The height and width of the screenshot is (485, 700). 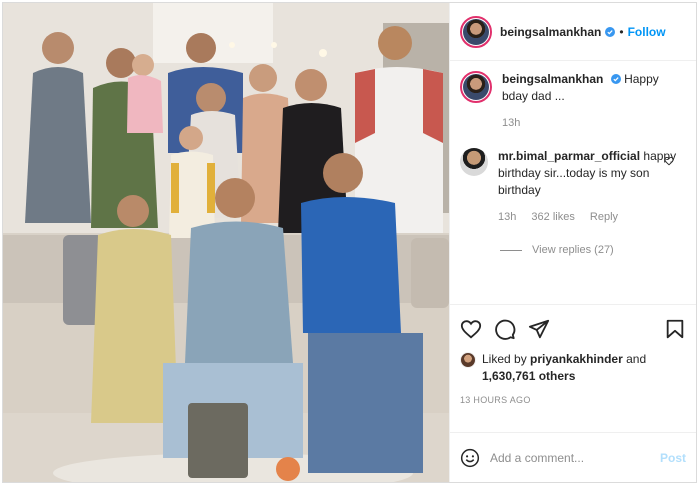 I want to click on view-replies-button: View replies (27), so click(x=593, y=250).